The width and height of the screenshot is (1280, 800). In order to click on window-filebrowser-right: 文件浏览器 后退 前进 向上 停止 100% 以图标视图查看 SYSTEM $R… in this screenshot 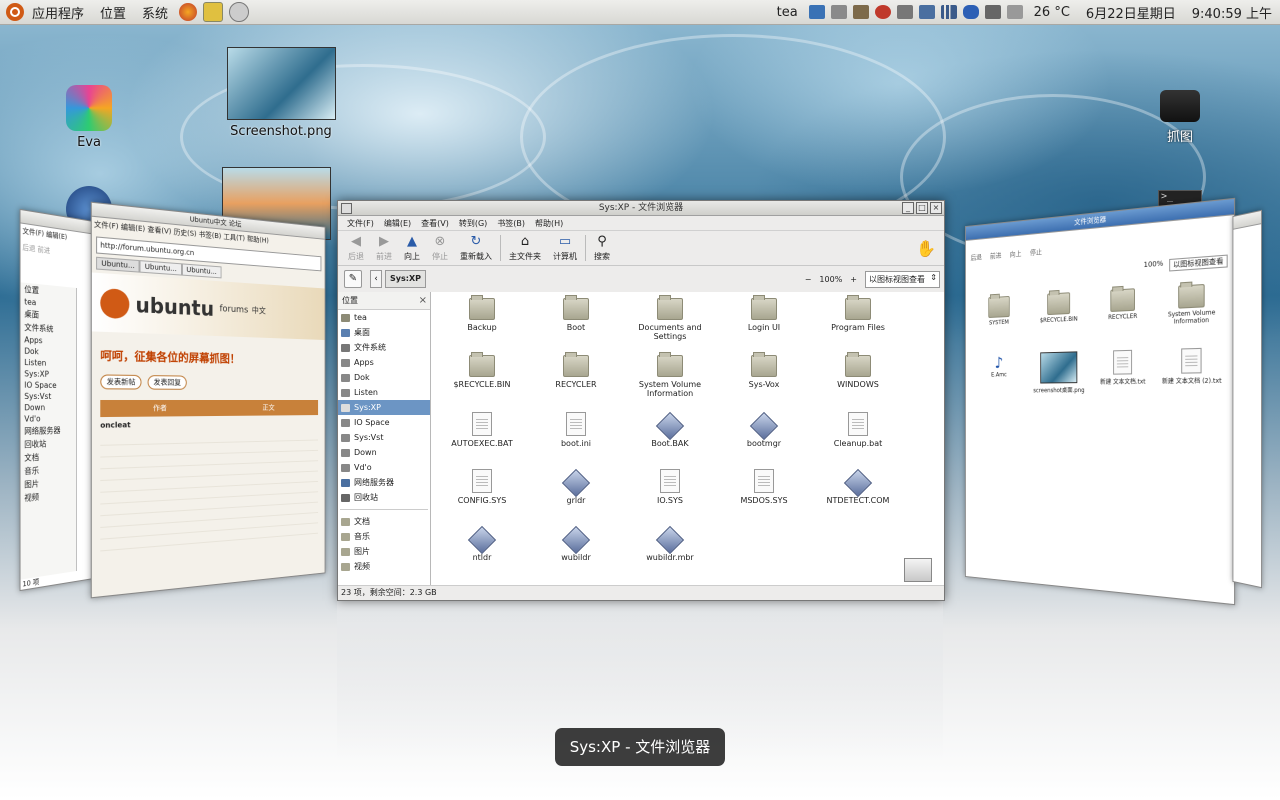, I will do `click(1100, 401)`.